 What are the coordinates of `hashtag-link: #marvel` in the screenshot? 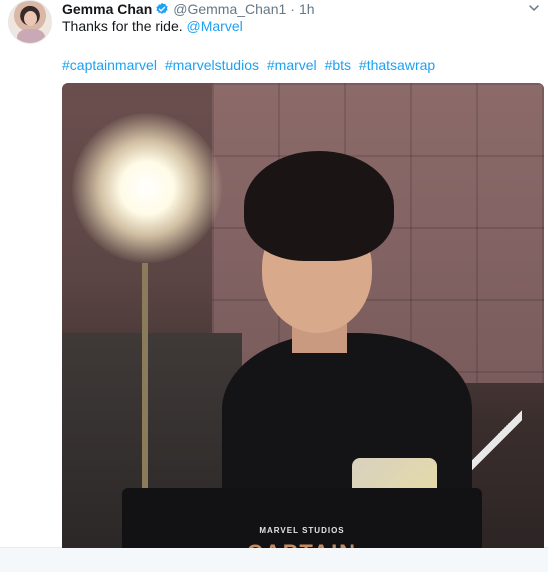 It's located at (292, 65).